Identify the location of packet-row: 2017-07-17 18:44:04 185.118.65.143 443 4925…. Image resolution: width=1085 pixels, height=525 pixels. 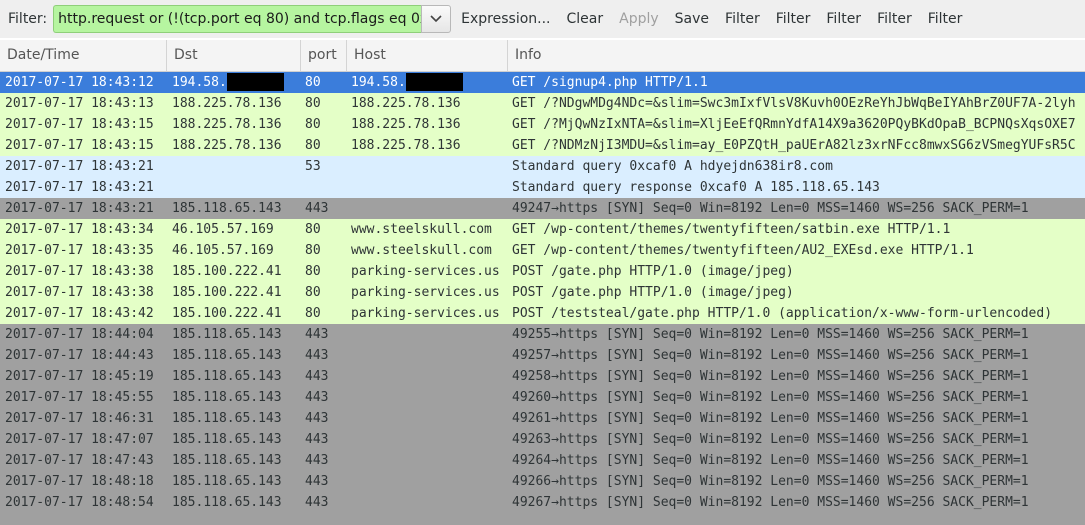
(542, 334).